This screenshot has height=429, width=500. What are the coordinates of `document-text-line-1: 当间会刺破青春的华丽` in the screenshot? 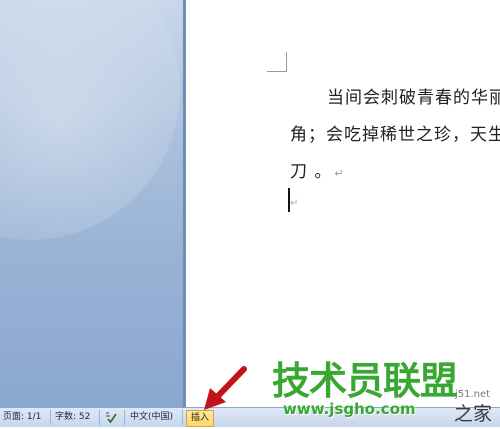 It's located at (413, 95).